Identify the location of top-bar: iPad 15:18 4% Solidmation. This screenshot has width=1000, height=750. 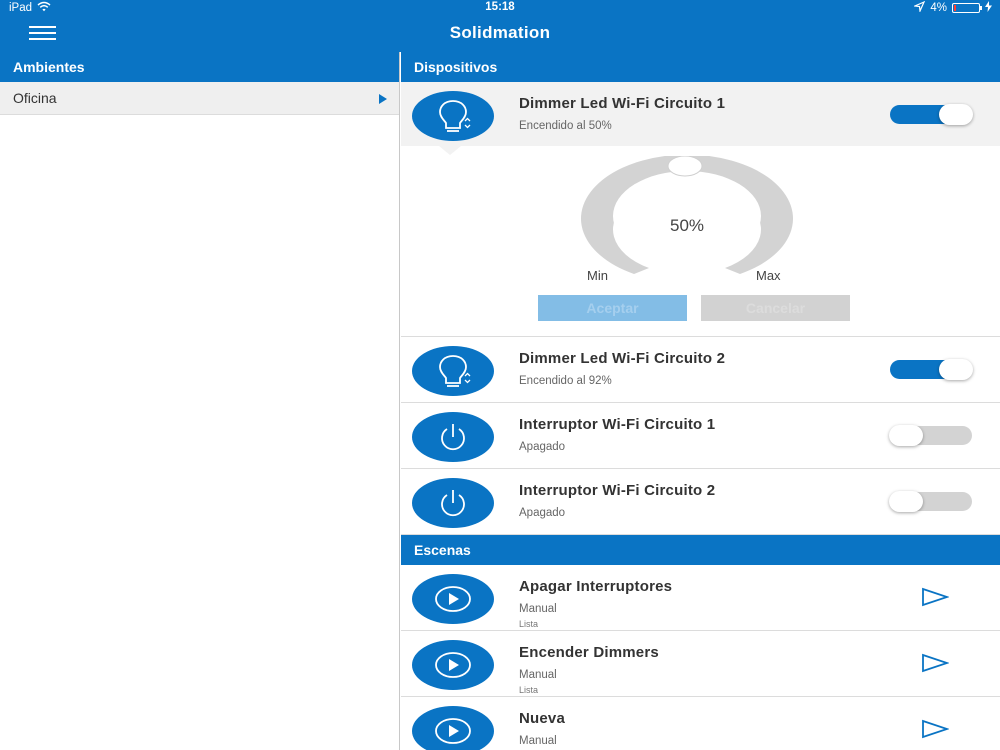
(500, 26).